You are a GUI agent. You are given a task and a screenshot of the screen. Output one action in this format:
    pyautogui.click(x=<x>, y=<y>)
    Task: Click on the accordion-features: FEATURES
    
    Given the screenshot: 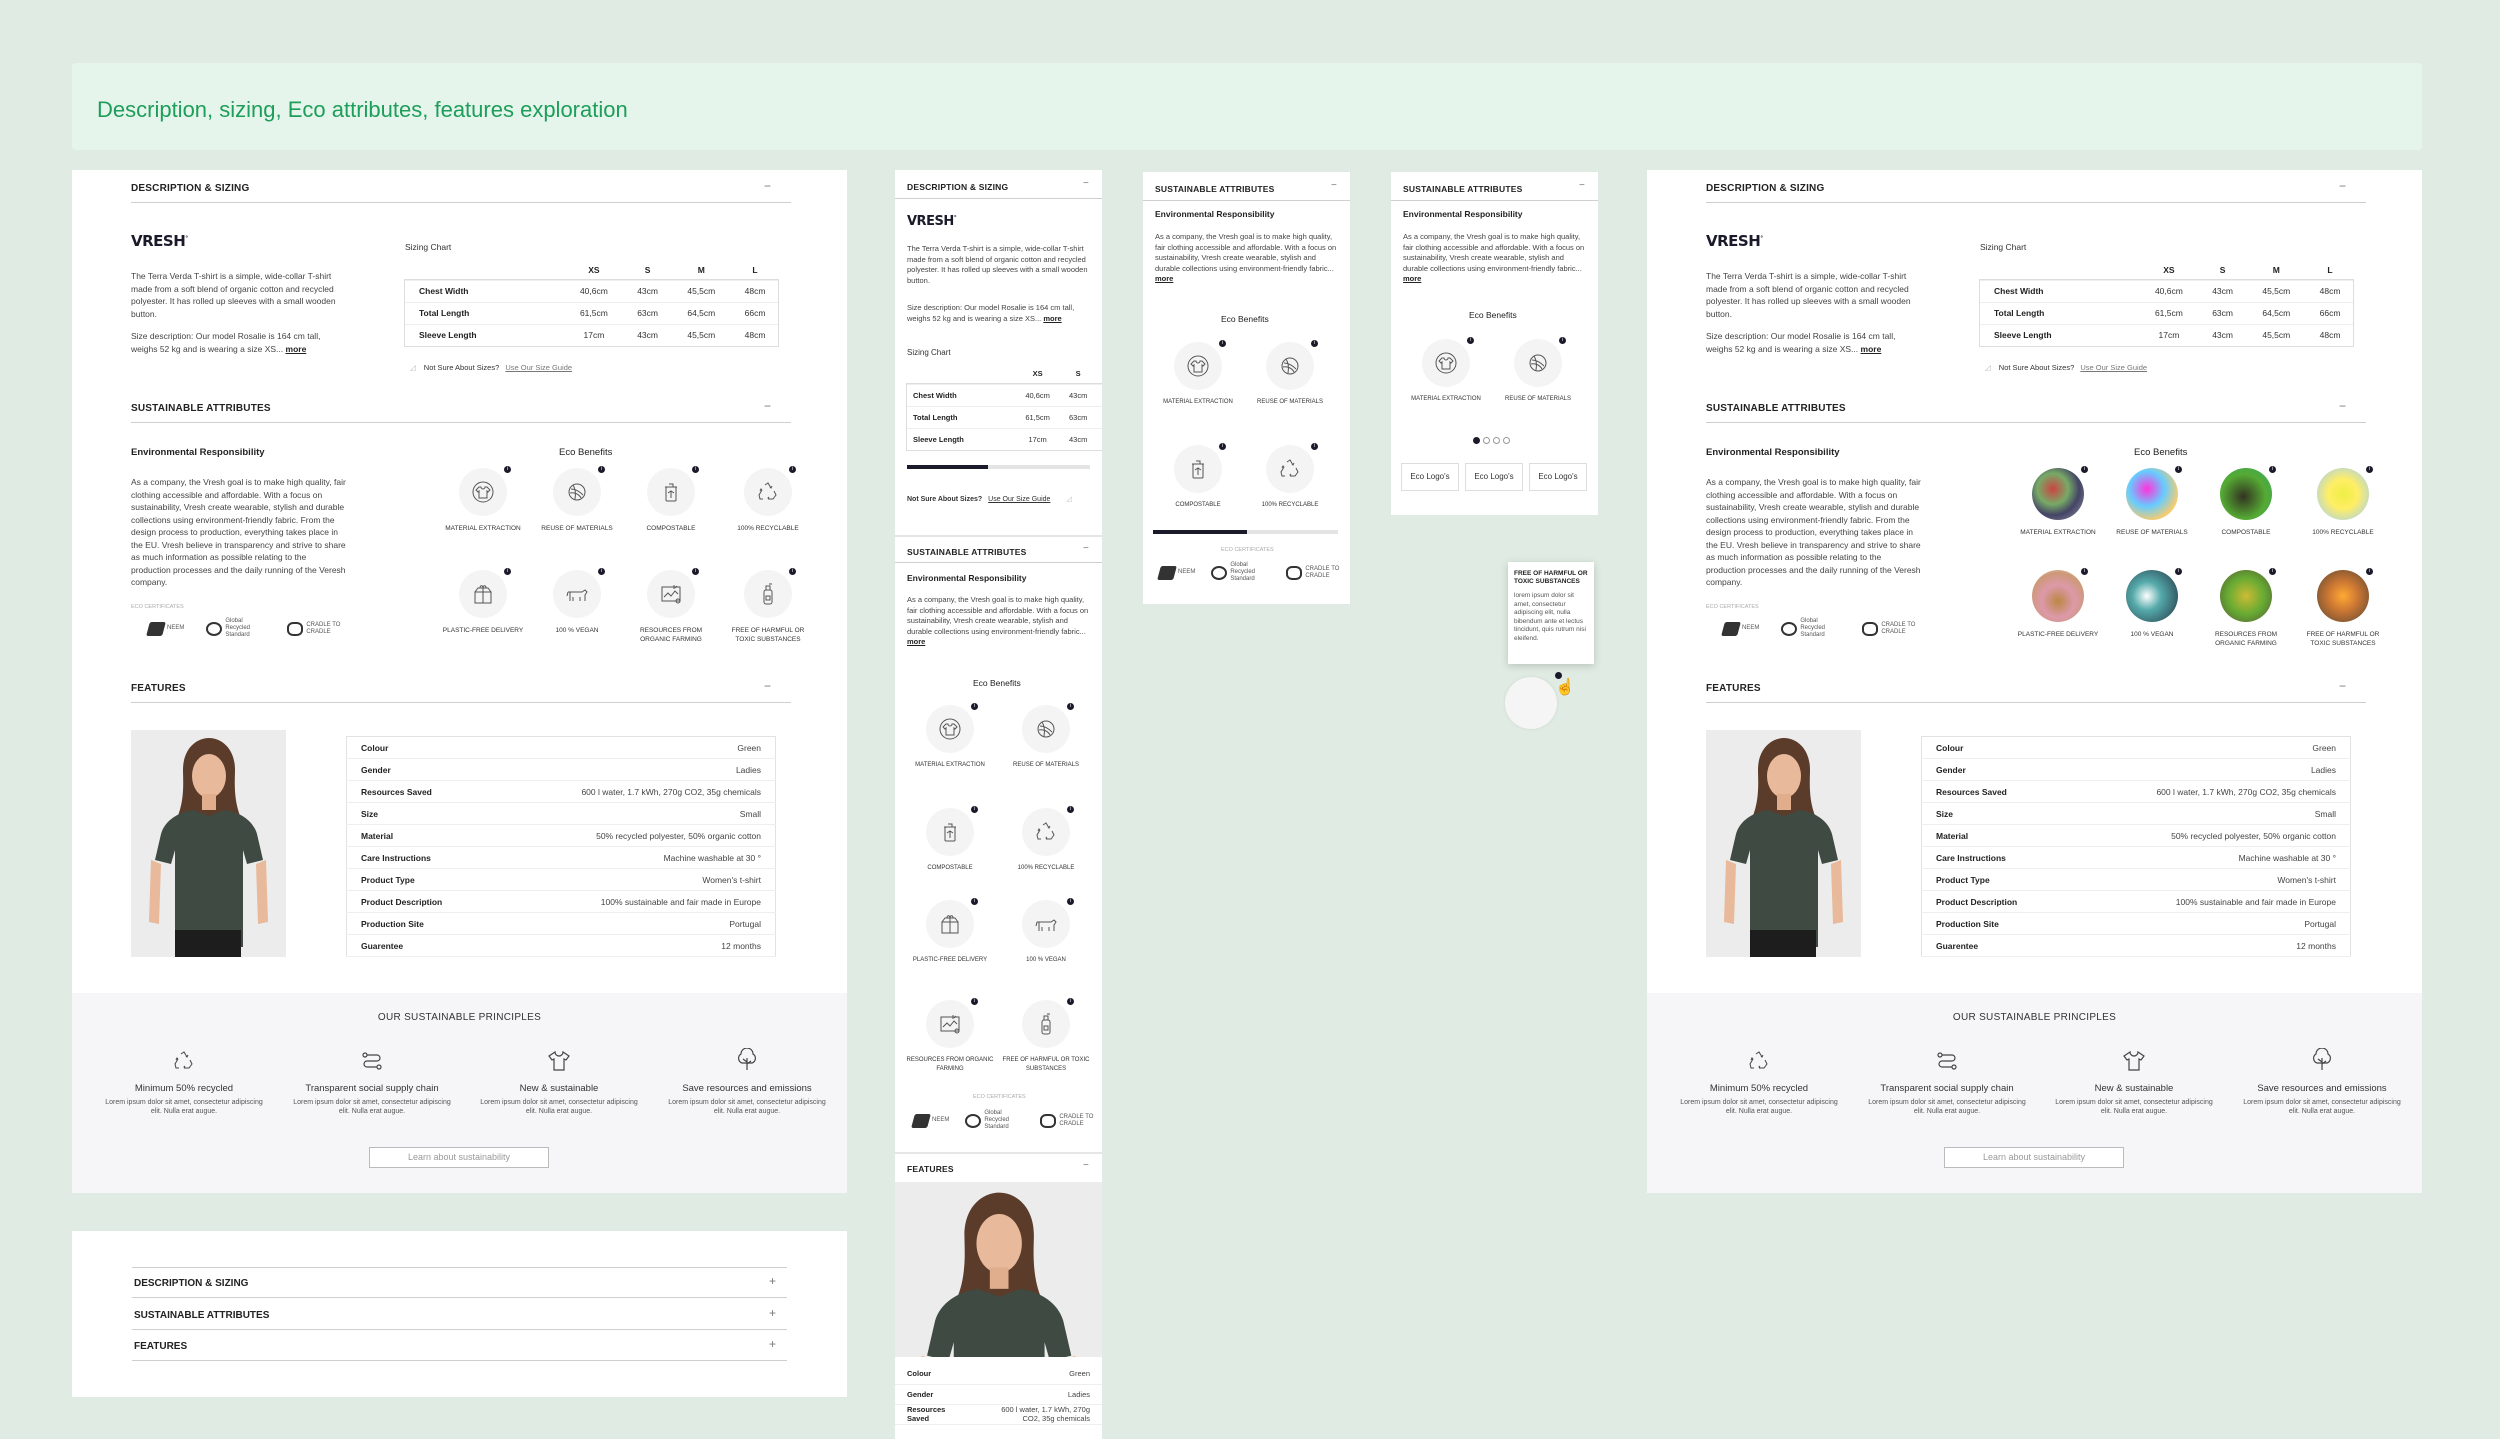 What is the action you would take?
    pyautogui.click(x=160, y=1346)
    